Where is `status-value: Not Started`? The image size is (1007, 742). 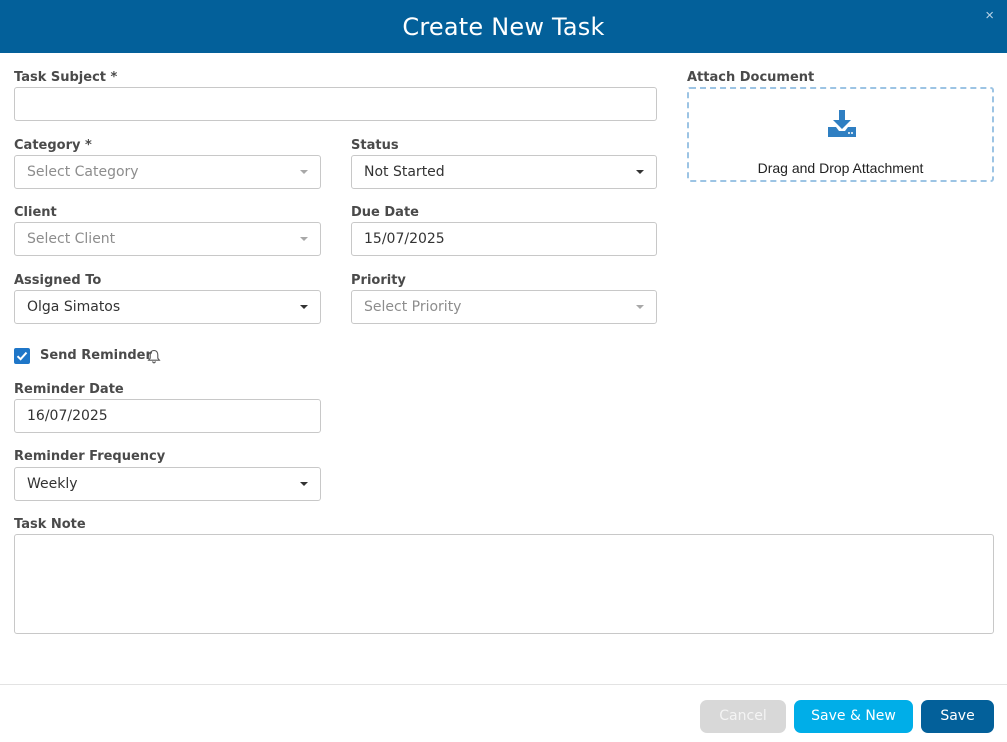 status-value: Not Started is located at coordinates (404, 172).